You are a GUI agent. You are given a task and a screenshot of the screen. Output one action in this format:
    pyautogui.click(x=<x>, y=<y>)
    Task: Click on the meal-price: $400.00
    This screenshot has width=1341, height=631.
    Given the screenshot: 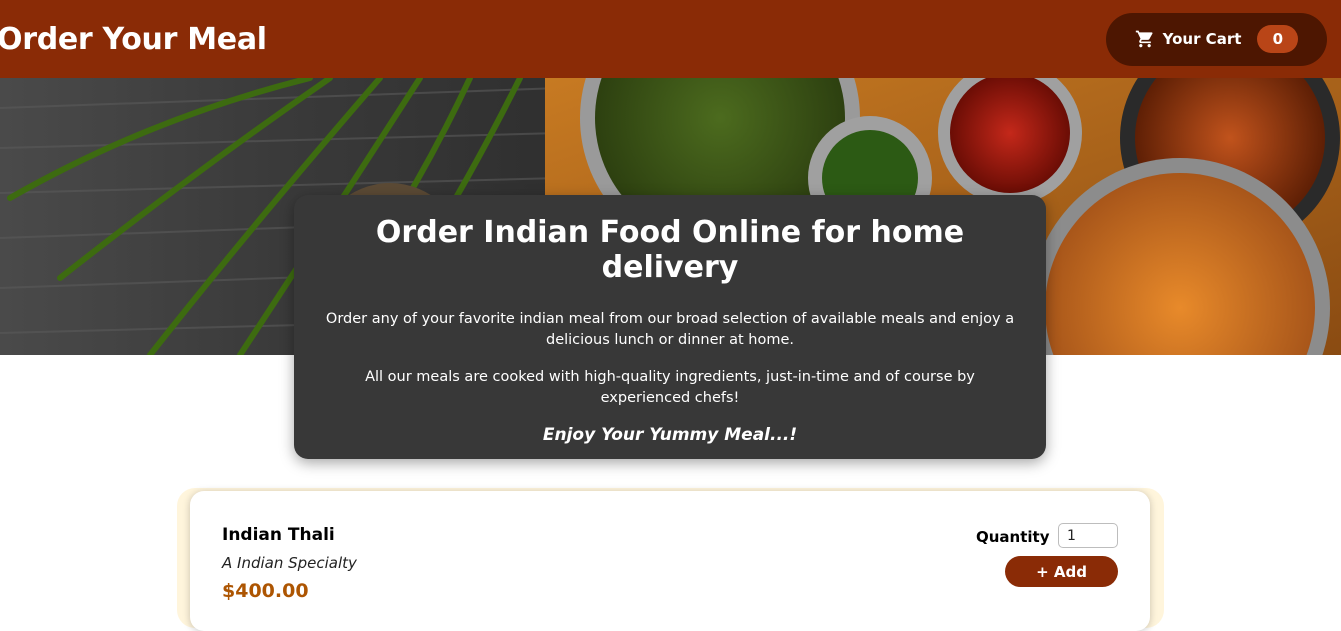 What is the action you would take?
    pyautogui.click(x=265, y=591)
    